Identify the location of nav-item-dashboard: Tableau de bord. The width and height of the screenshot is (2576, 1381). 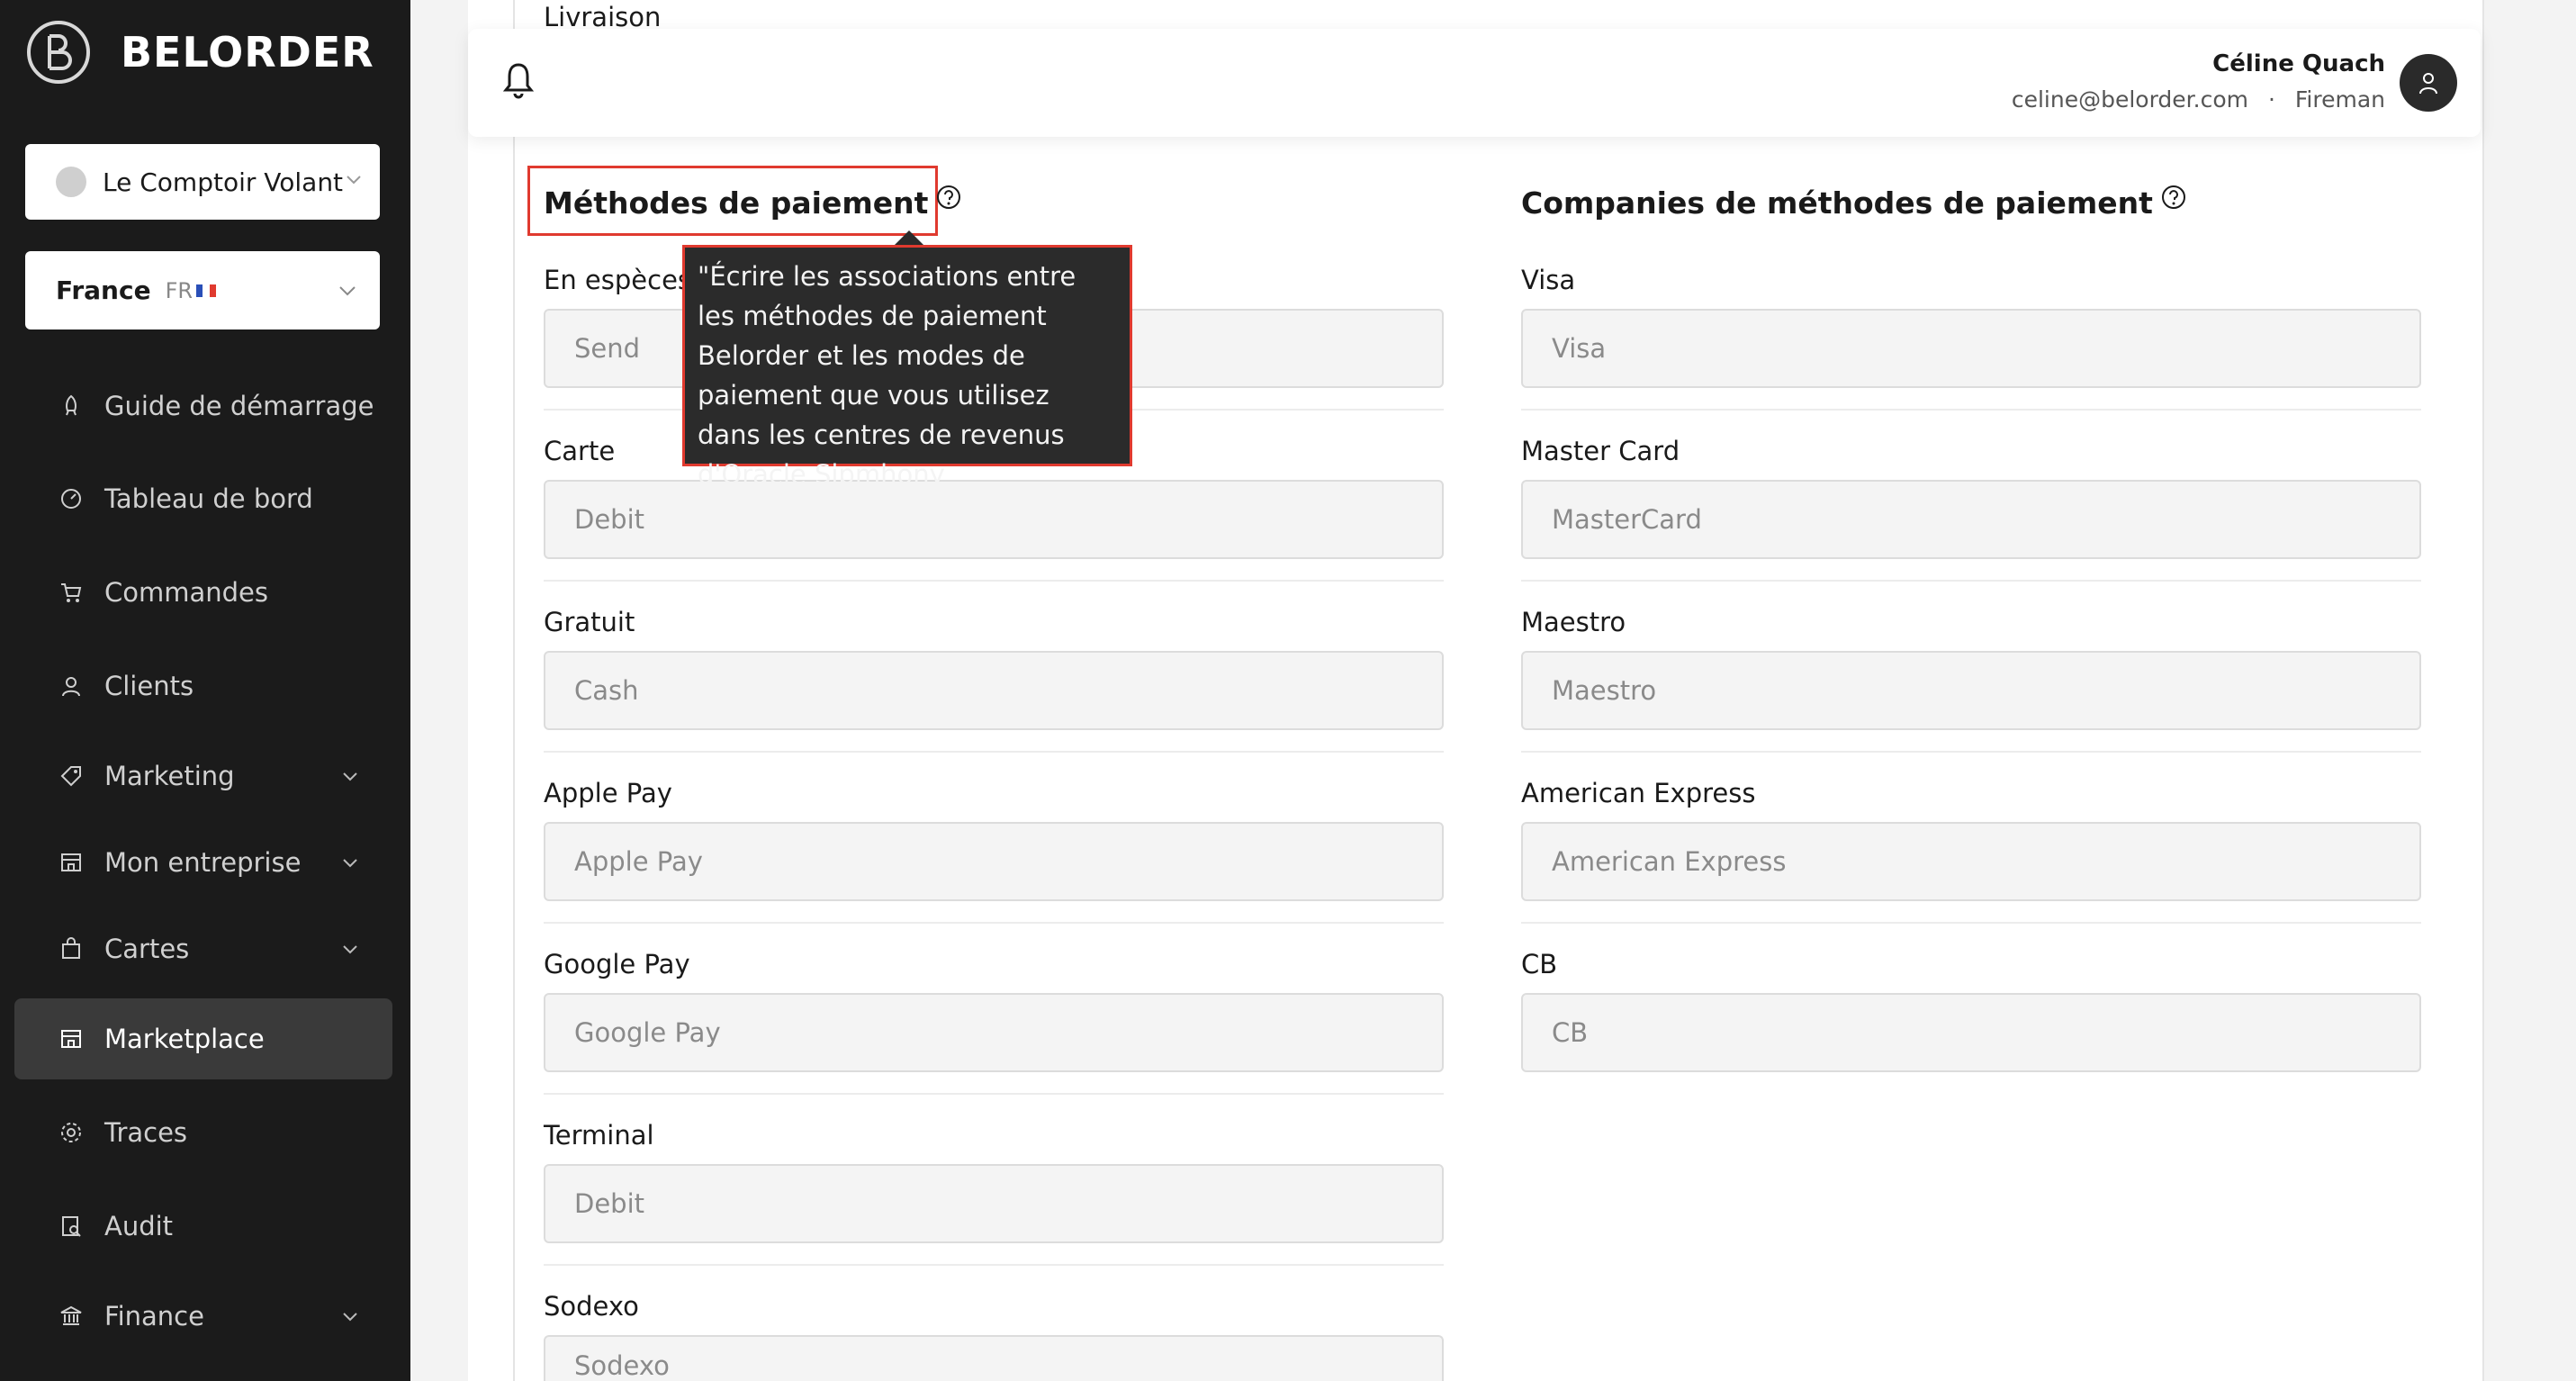
(203, 498).